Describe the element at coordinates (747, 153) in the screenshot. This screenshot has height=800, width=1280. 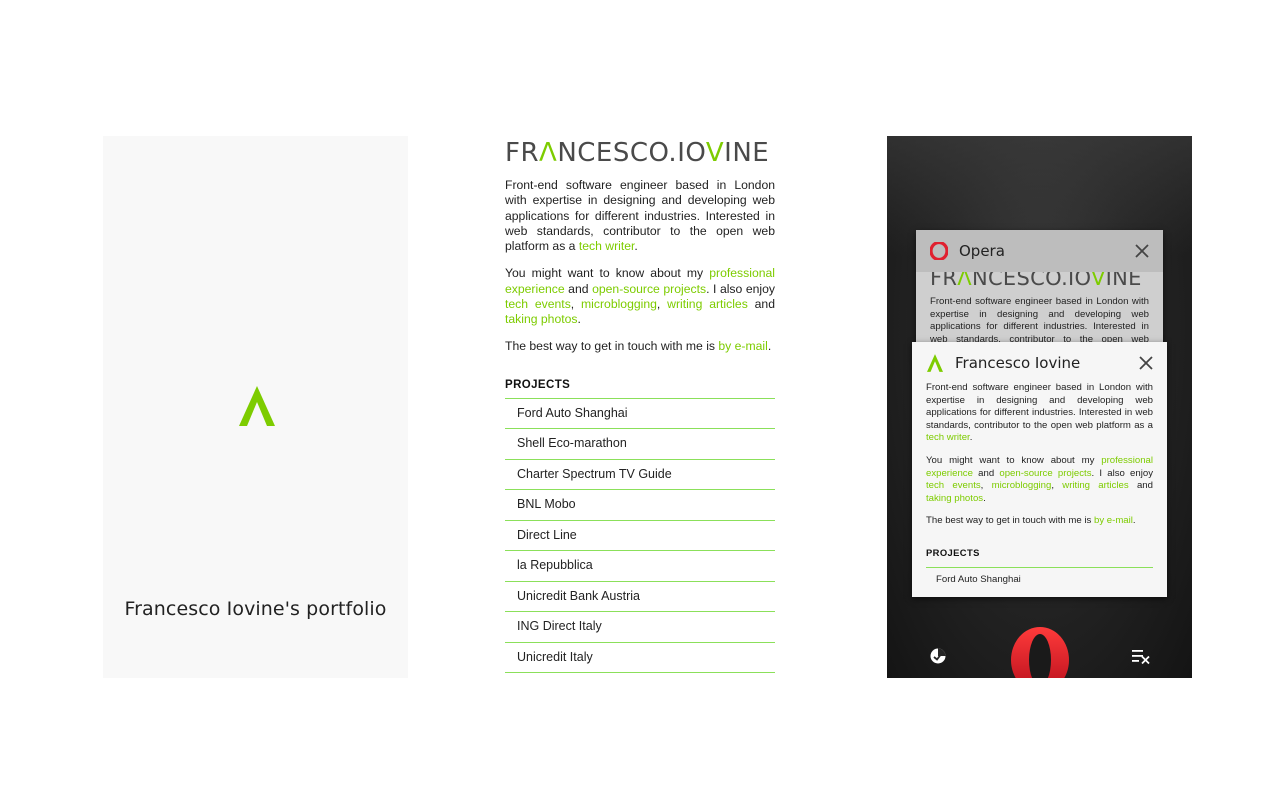
I see `brand-part: INE` at that location.